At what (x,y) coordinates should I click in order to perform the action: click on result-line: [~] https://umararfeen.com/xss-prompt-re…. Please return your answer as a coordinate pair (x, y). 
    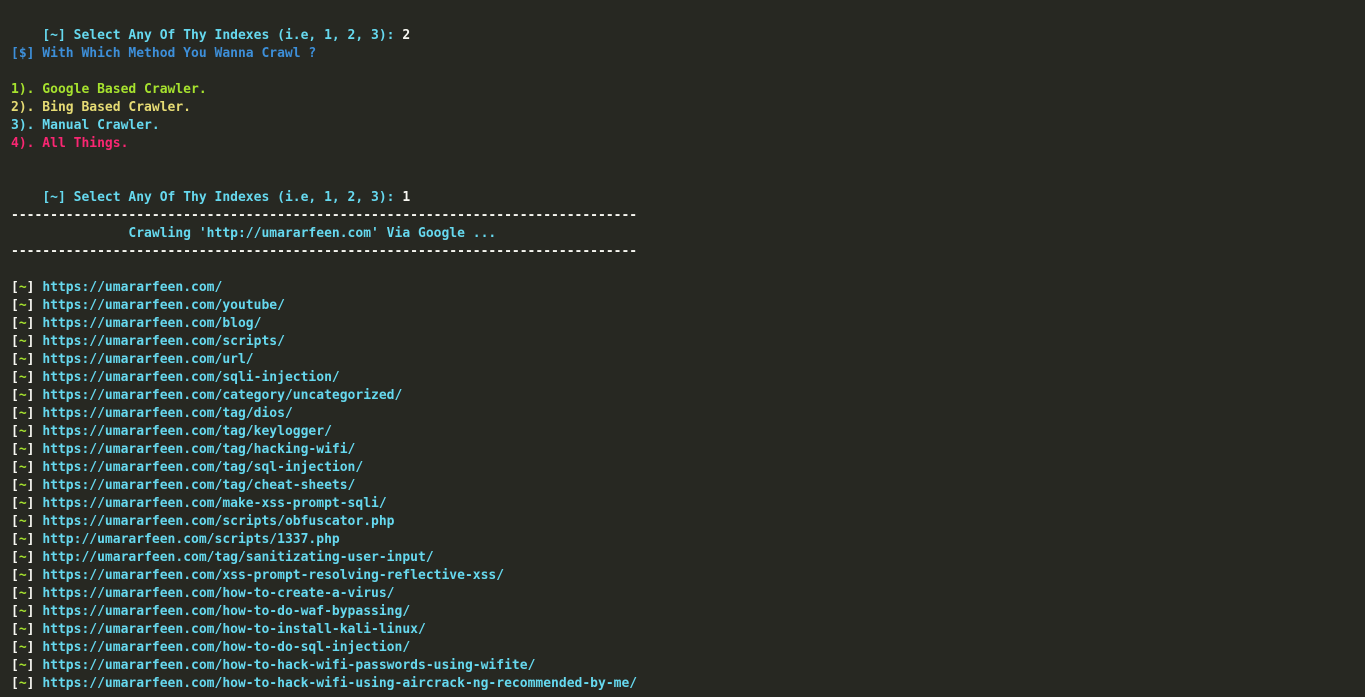
    Looking at the image, I should click on (688, 576).